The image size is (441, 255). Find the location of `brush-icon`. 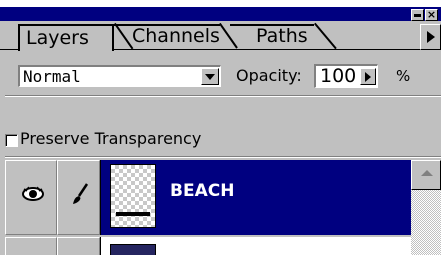

brush-icon is located at coordinates (81, 193).